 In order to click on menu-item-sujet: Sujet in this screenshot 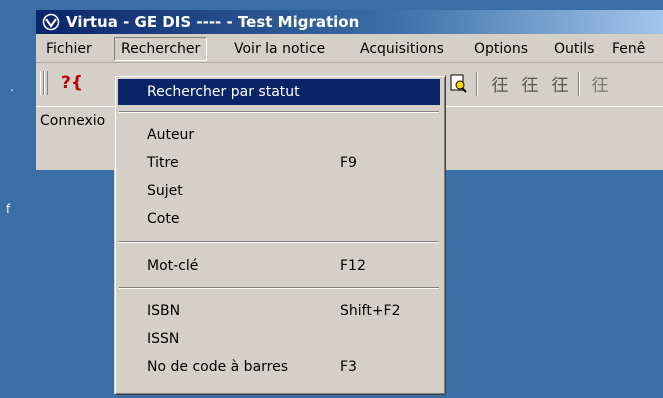, I will do `click(279, 191)`.